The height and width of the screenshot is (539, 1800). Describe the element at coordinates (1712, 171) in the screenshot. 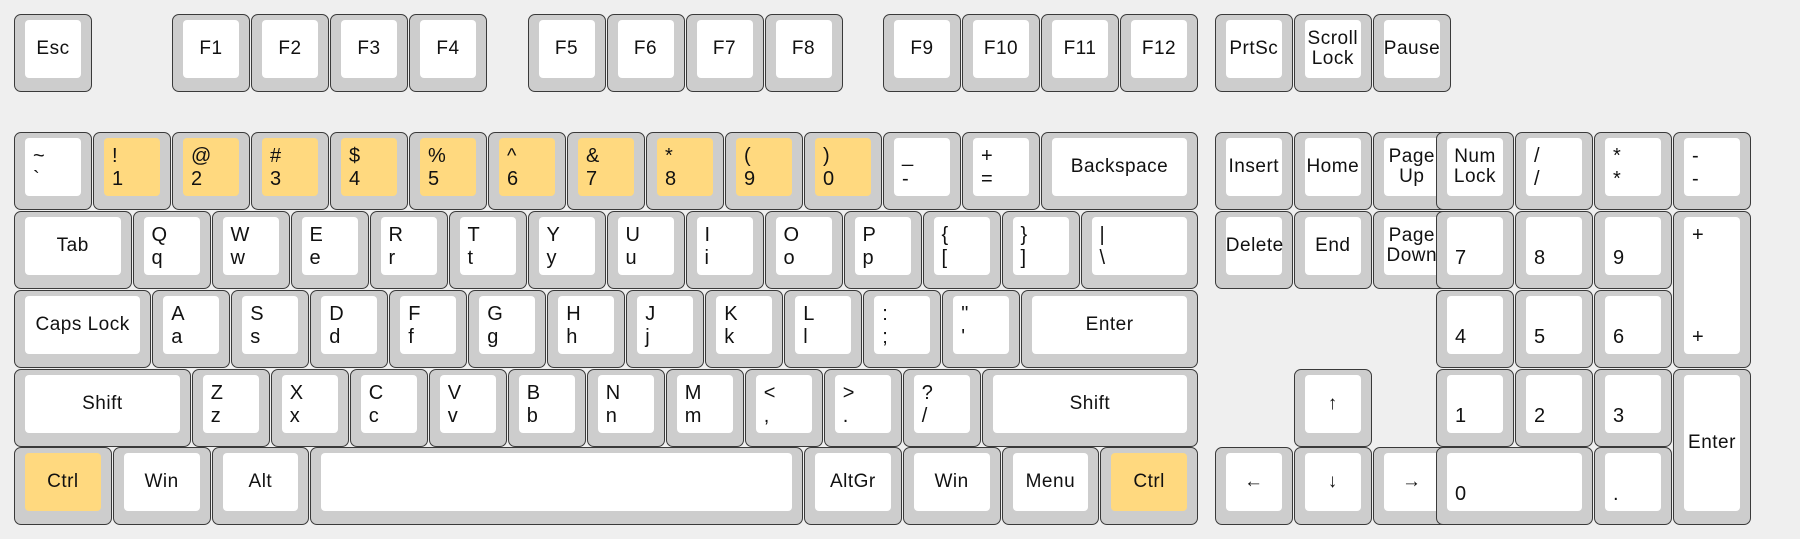

I see `key-np-minus: --` at that location.